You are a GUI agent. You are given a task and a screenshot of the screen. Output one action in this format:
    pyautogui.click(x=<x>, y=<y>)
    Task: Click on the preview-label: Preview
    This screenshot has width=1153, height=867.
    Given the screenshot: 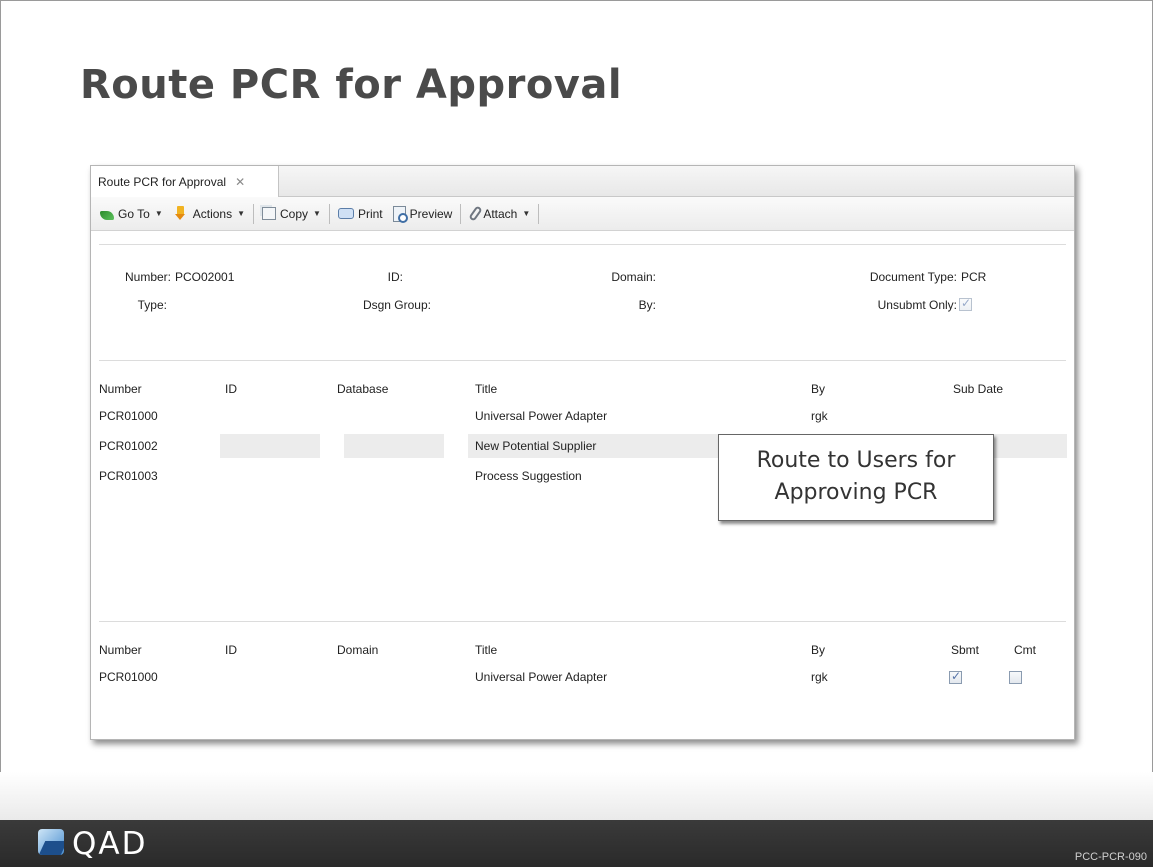 What is the action you would take?
    pyautogui.click(x=431, y=213)
    